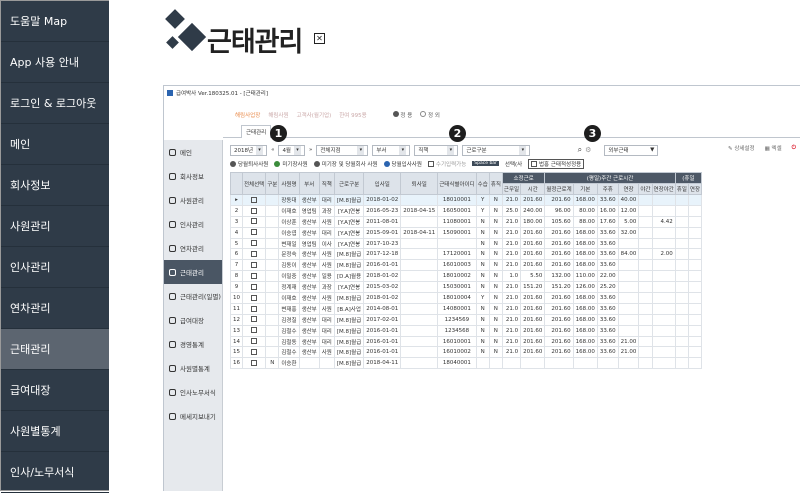 This screenshot has height=493, width=800. Describe the element at coordinates (496, 150) in the screenshot. I see `worktype-select: 근로구분 ▾` at that location.